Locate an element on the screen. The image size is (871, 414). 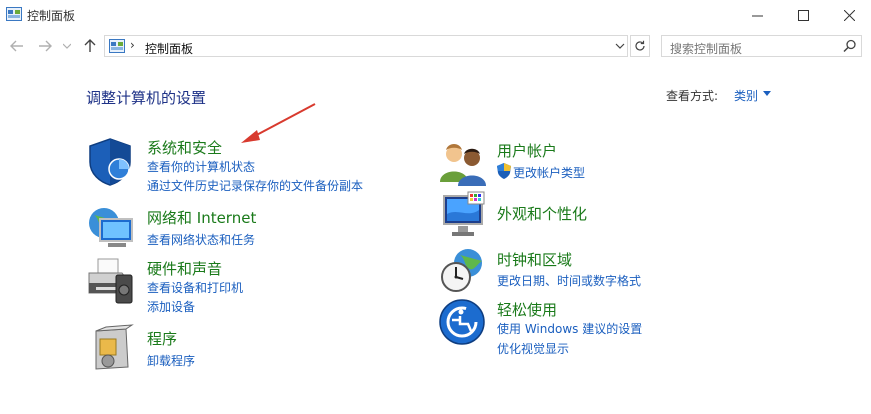
programs-icon is located at coordinates (111, 348).